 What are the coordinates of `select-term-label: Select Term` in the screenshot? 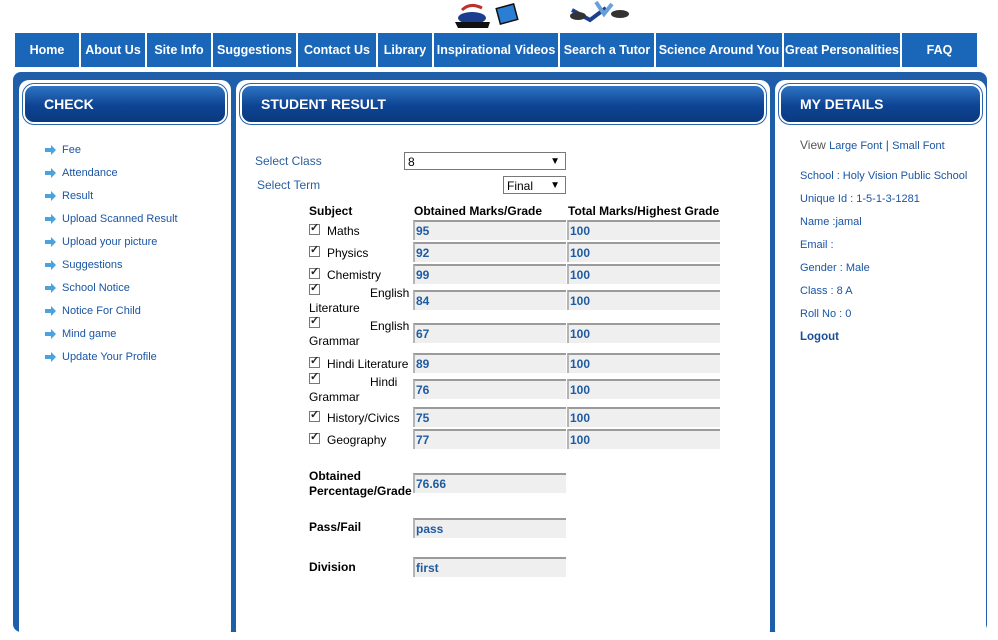 It's located at (289, 185).